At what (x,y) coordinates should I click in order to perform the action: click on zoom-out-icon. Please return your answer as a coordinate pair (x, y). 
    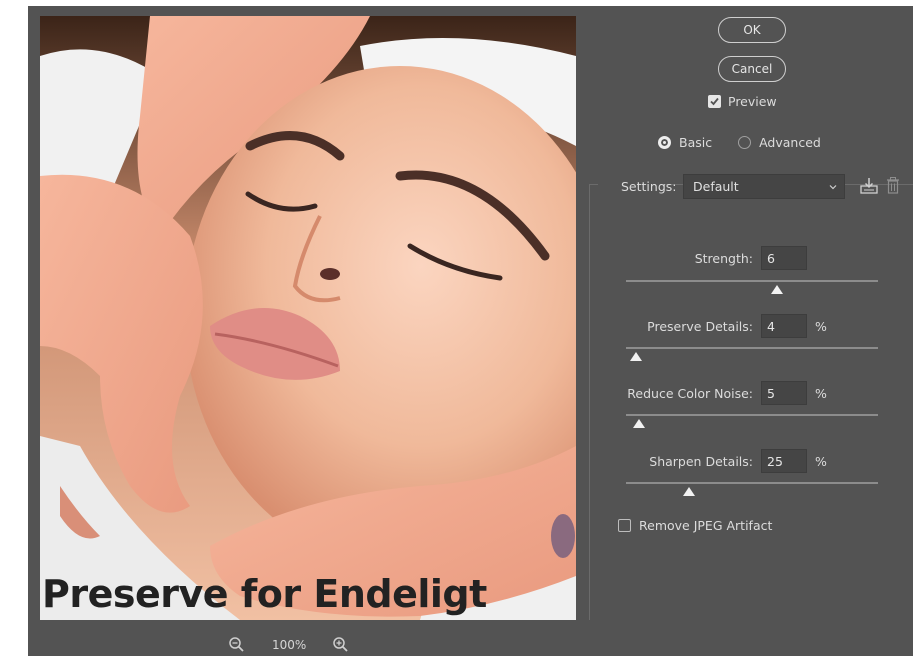
    Looking at the image, I should click on (237, 645).